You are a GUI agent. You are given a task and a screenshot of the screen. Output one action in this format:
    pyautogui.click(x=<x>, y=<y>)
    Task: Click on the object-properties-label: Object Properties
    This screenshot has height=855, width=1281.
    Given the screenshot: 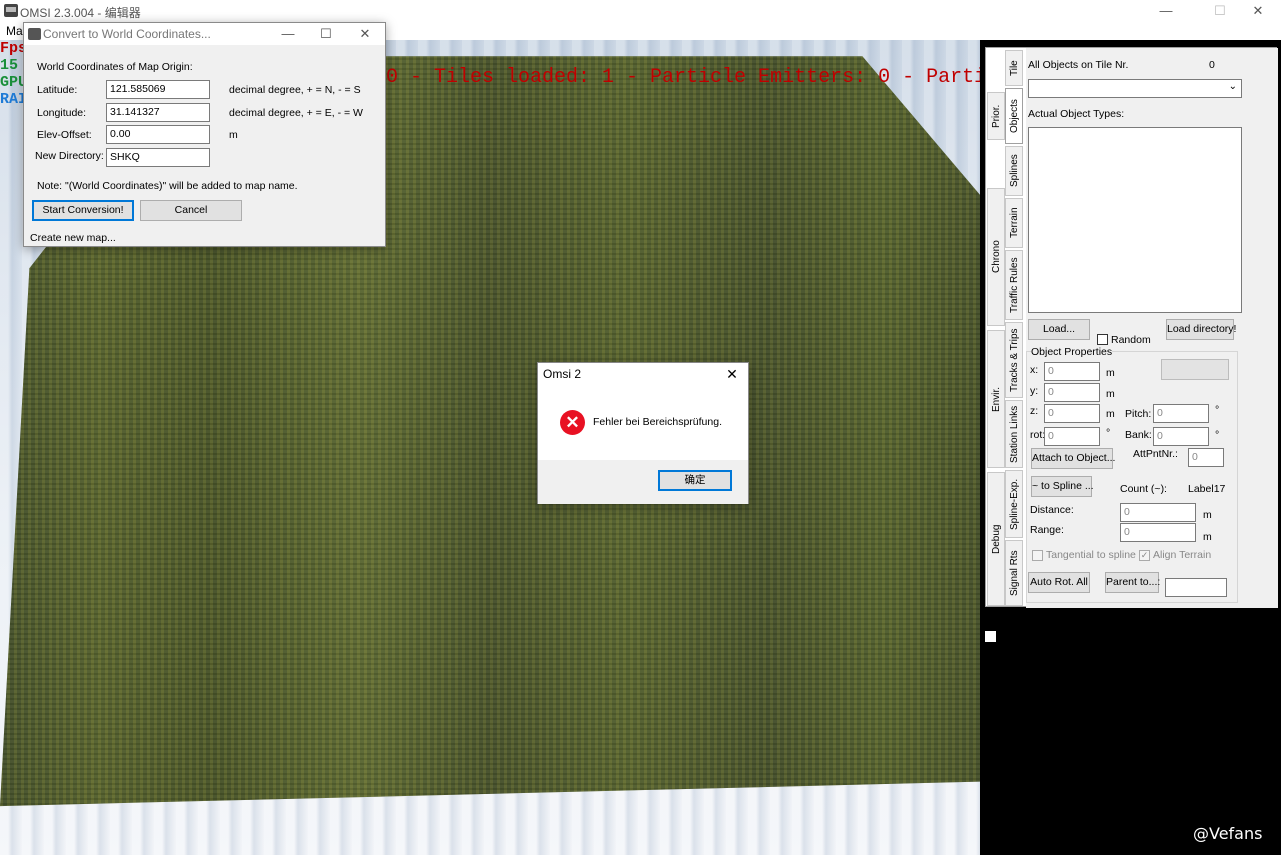 What is the action you would take?
    pyautogui.click(x=1072, y=352)
    